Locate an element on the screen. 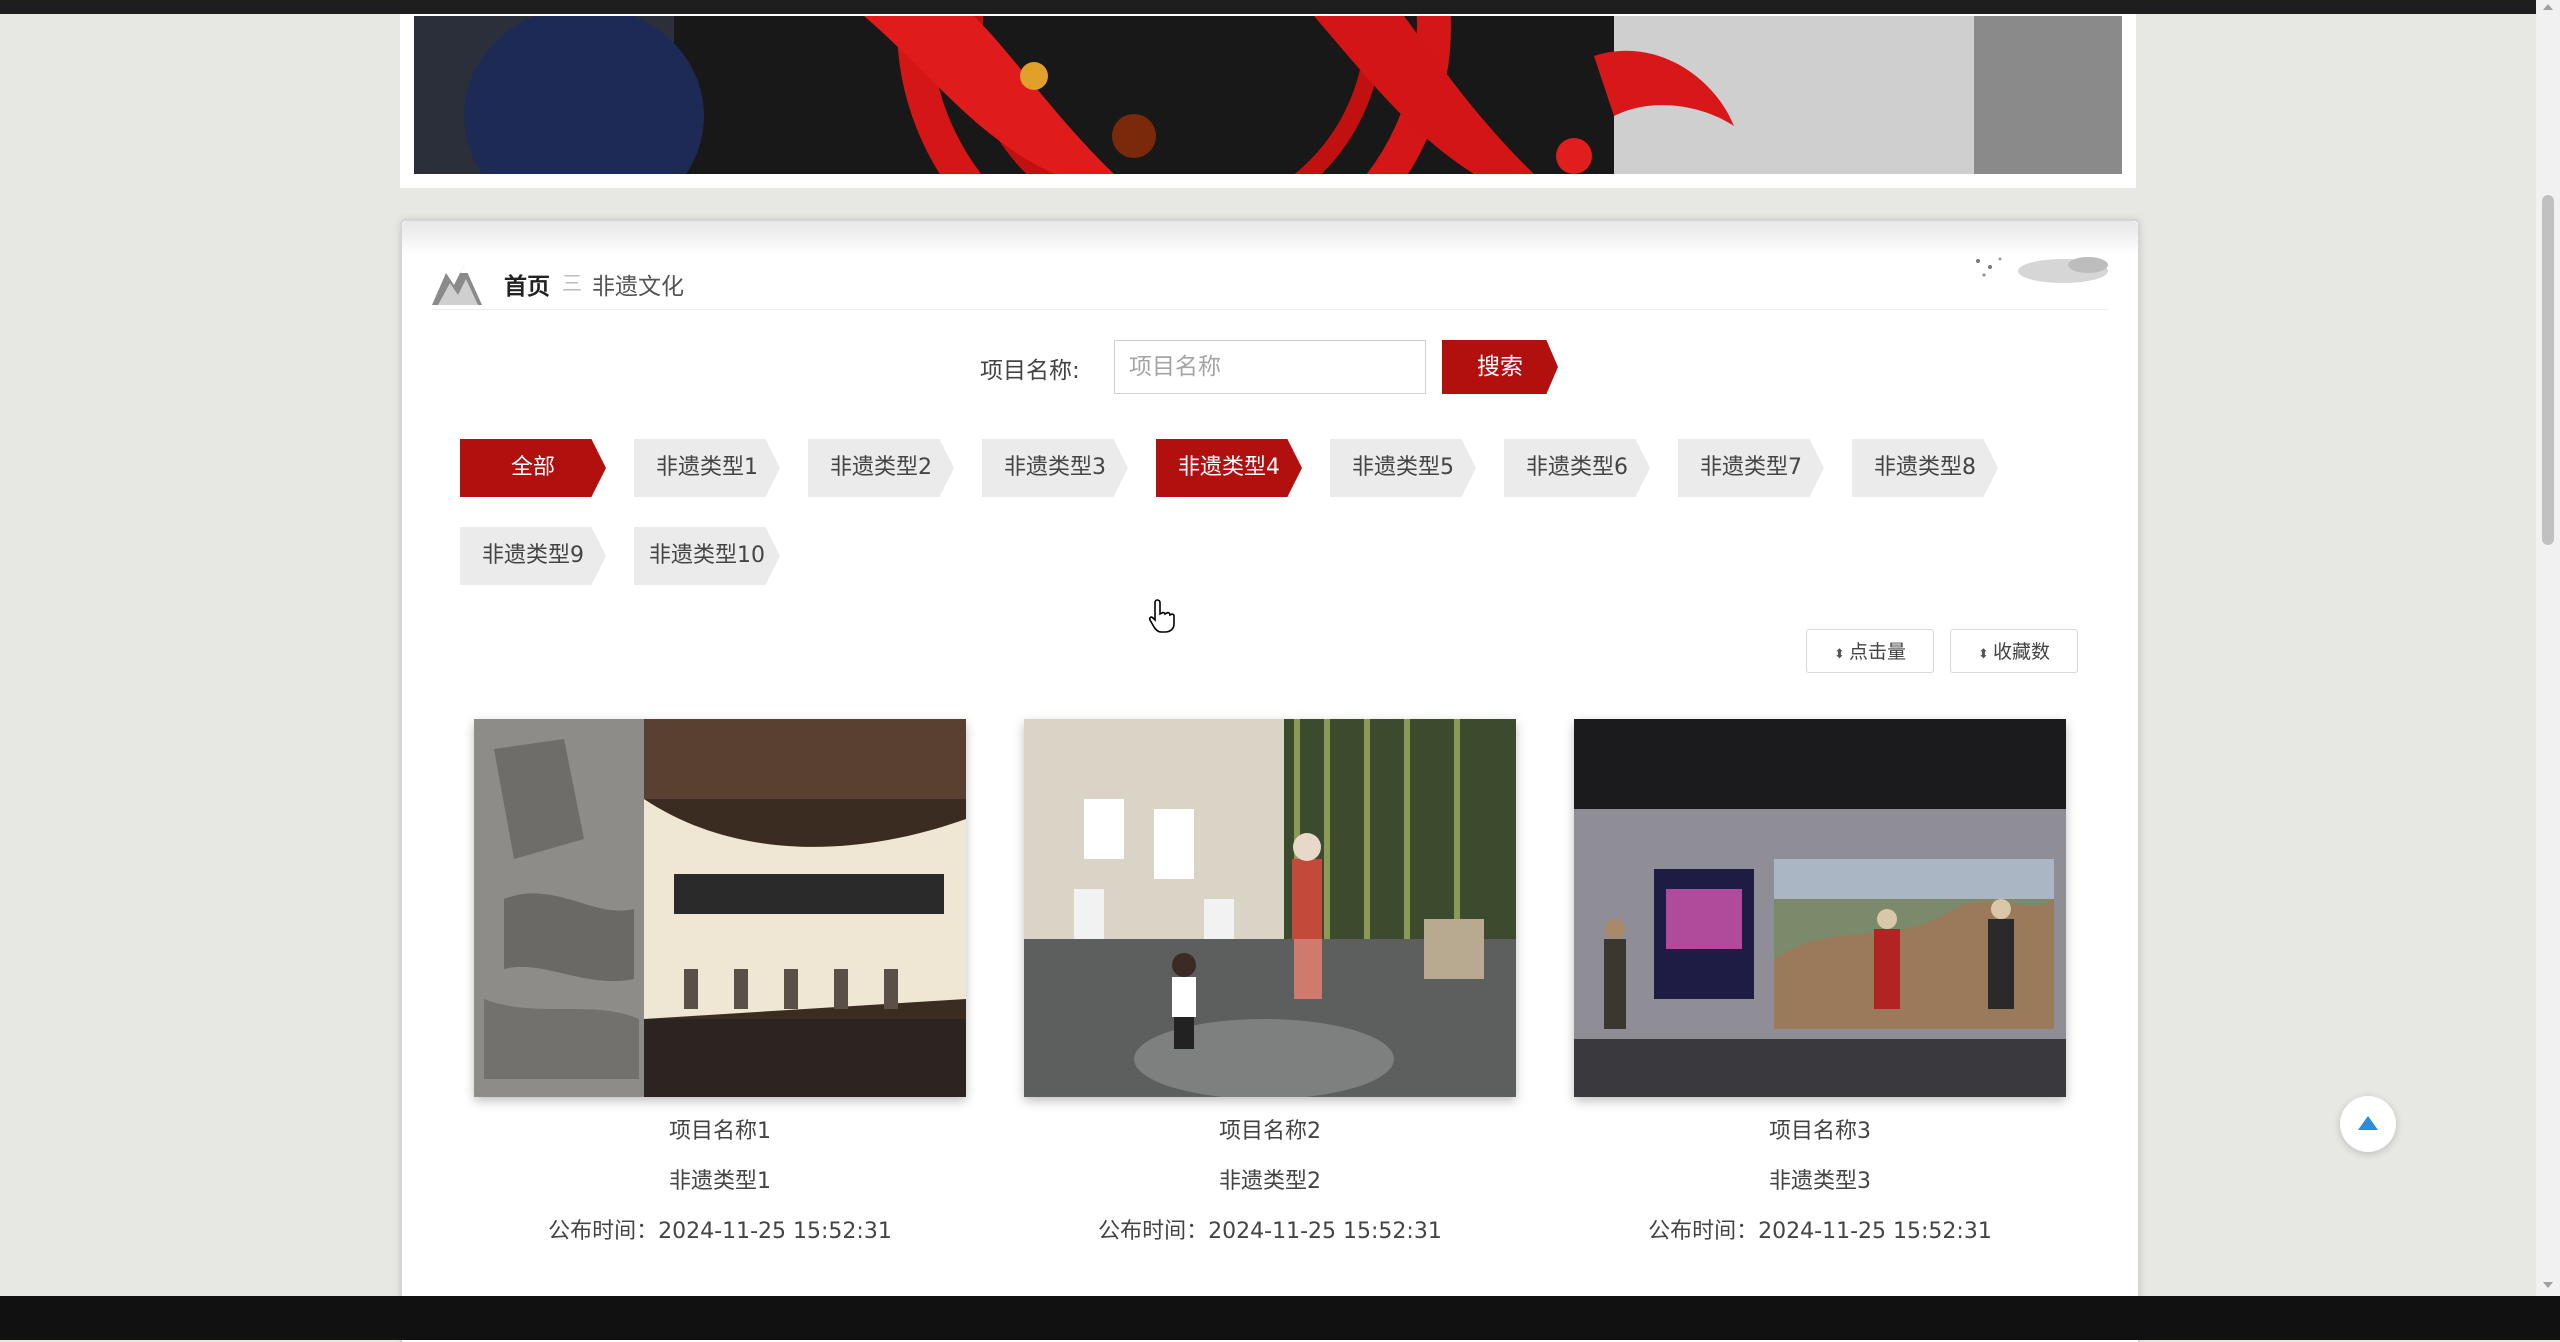  ink-decoration is located at coordinates (2038, 275).